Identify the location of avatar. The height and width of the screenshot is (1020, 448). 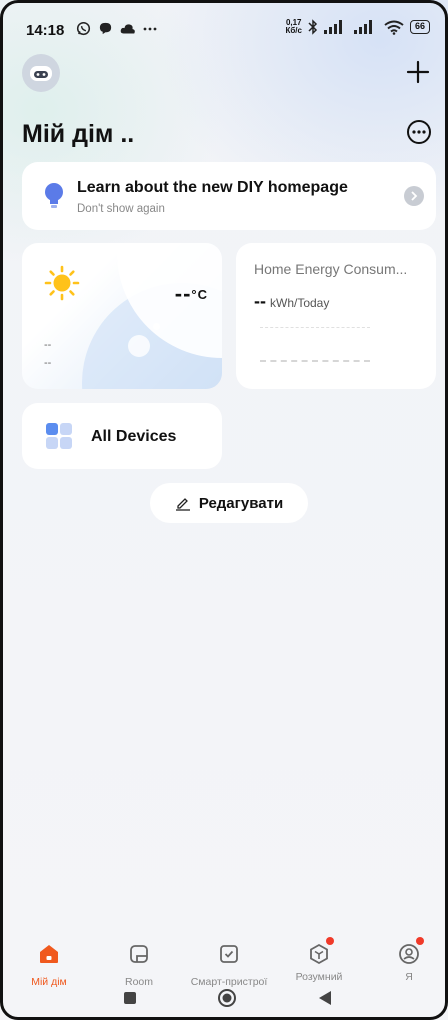
(41, 73).